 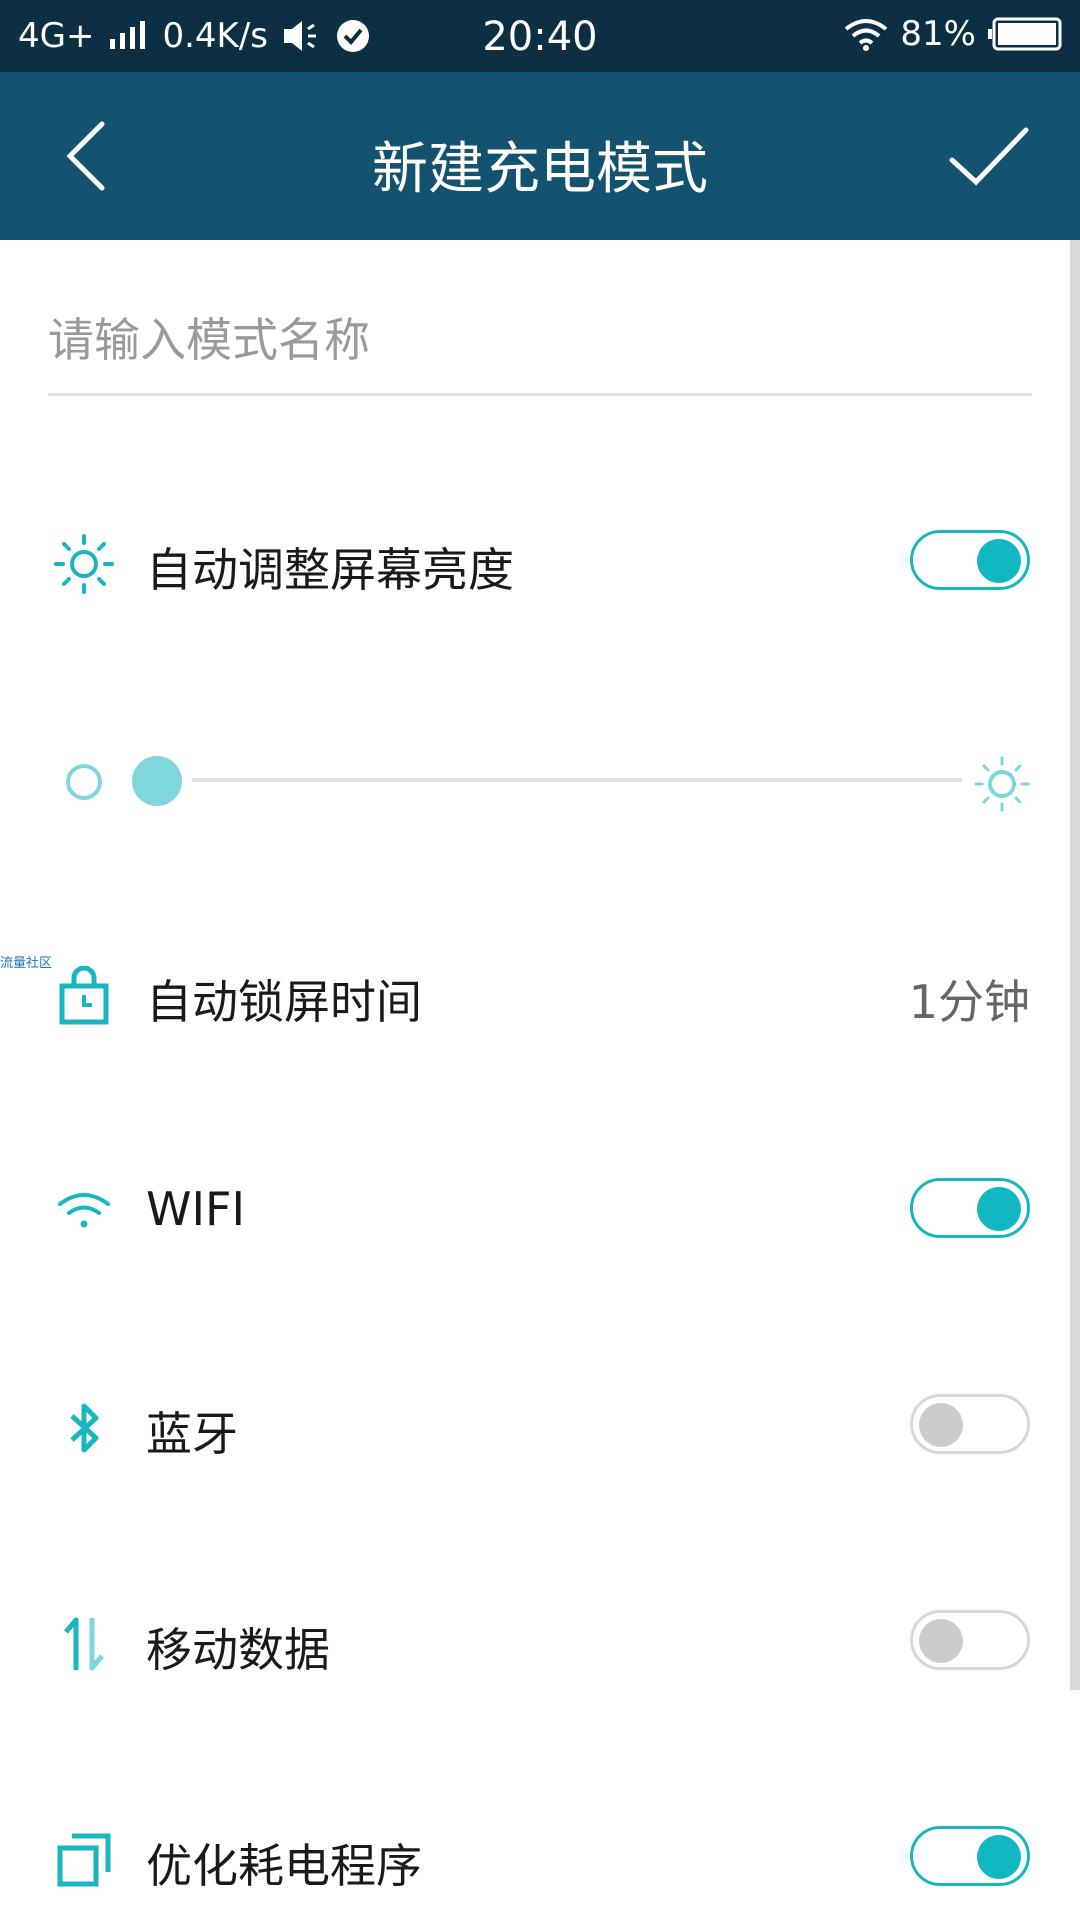 What do you see at coordinates (330, 570) in the screenshot?
I see `auto-brightness-label: 自动调整屏幕亮度` at bounding box center [330, 570].